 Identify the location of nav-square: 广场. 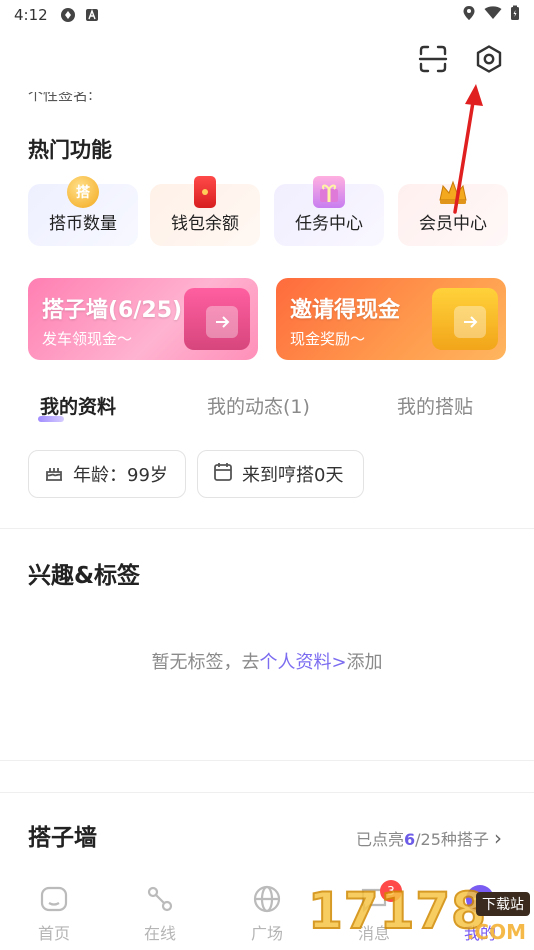
(267, 913).